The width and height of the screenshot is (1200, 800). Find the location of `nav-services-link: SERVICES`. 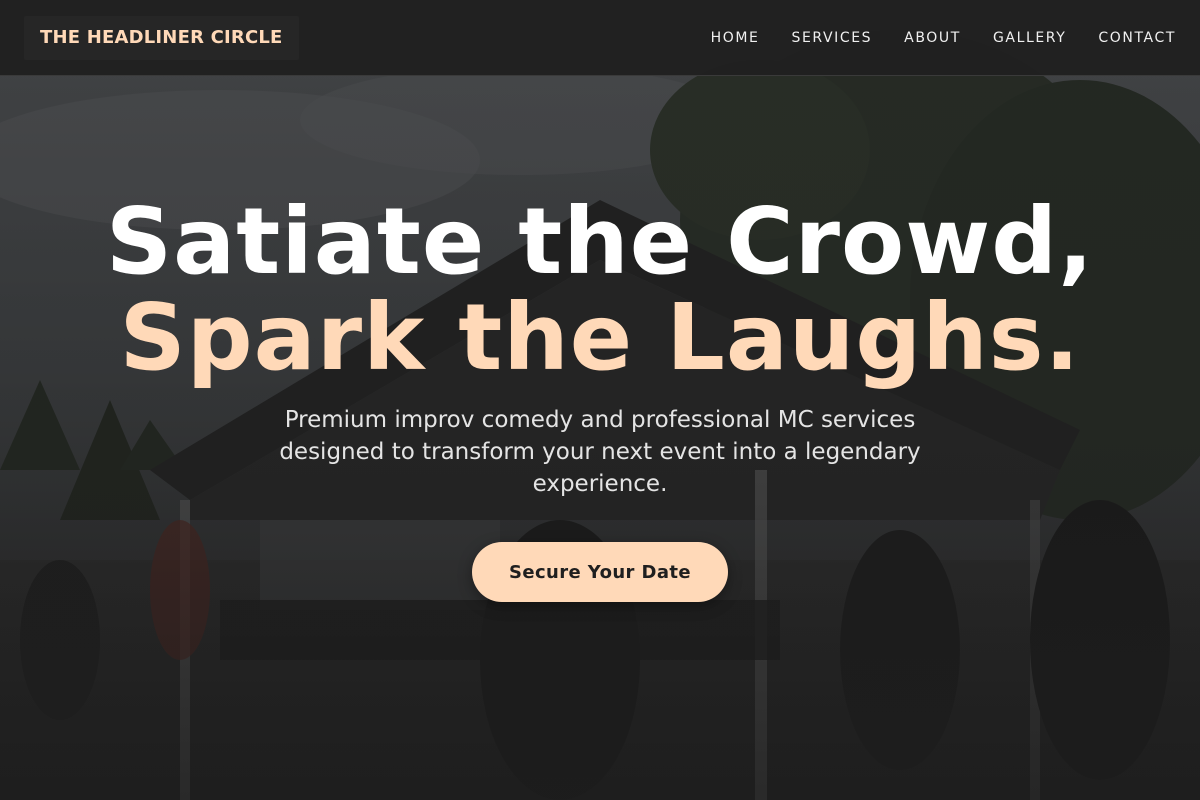

nav-services-link: SERVICES is located at coordinates (831, 38).